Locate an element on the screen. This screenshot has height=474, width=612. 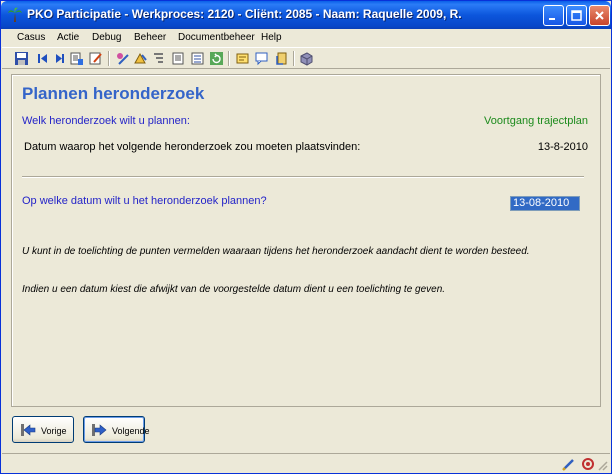
menu-beheer: Beheer is located at coordinates (150, 37).